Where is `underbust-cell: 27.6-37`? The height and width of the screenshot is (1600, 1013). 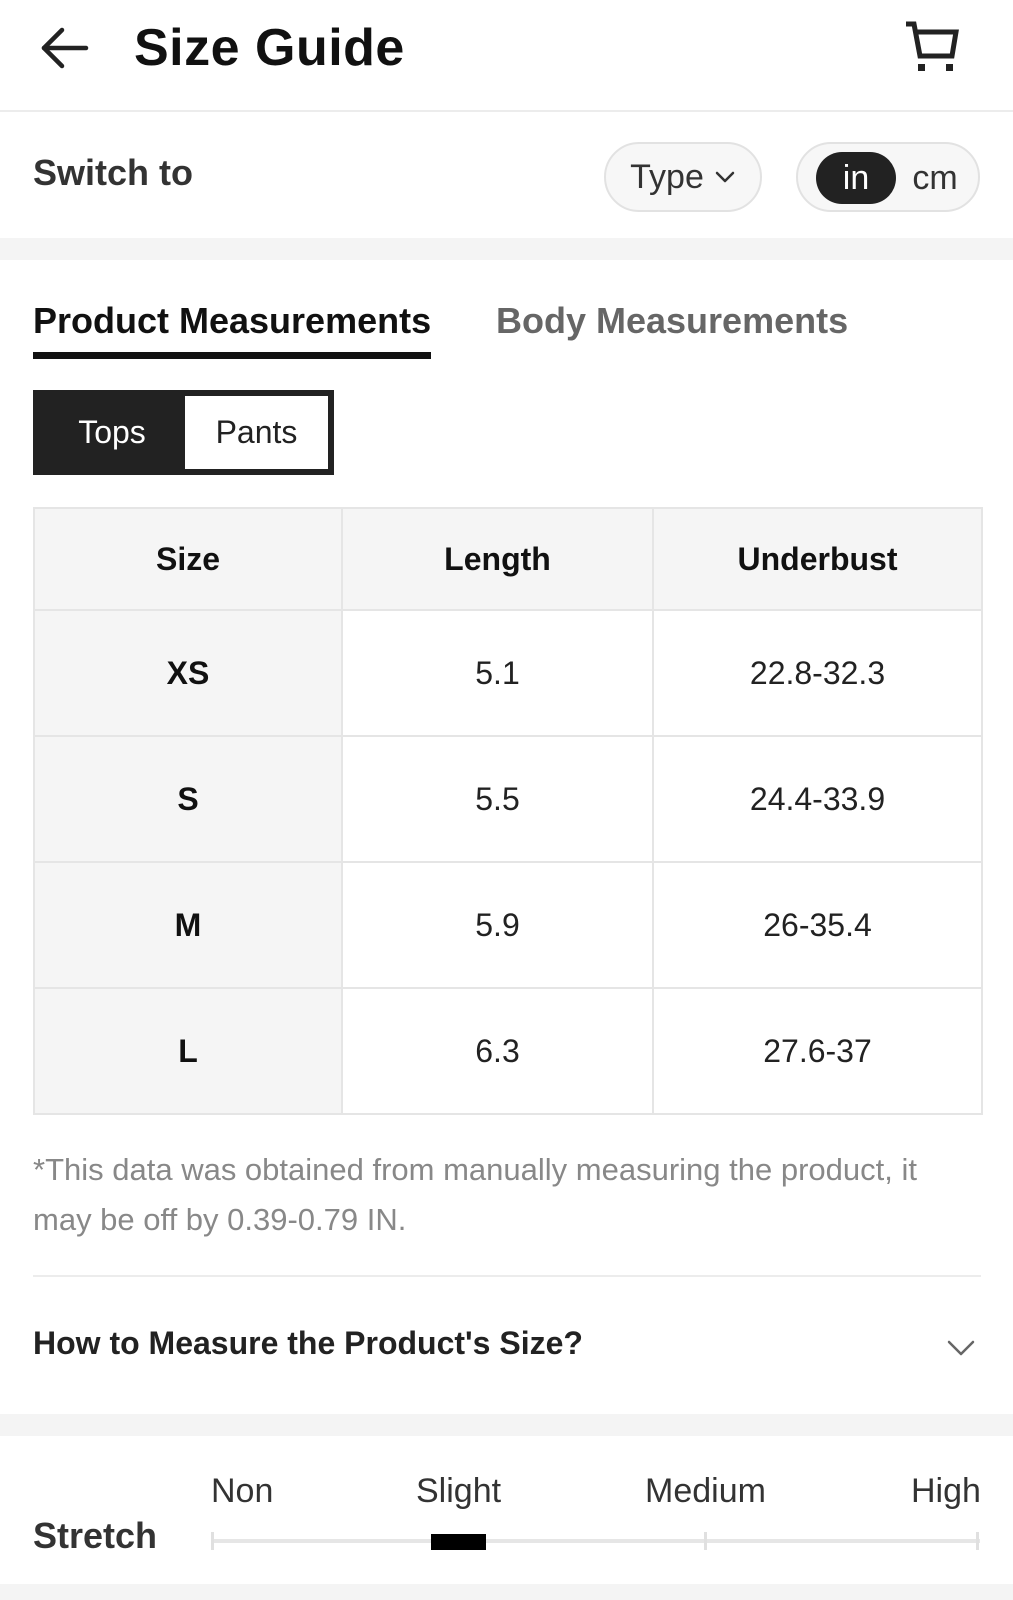
underbust-cell: 27.6-37 is located at coordinates (817, 1051).